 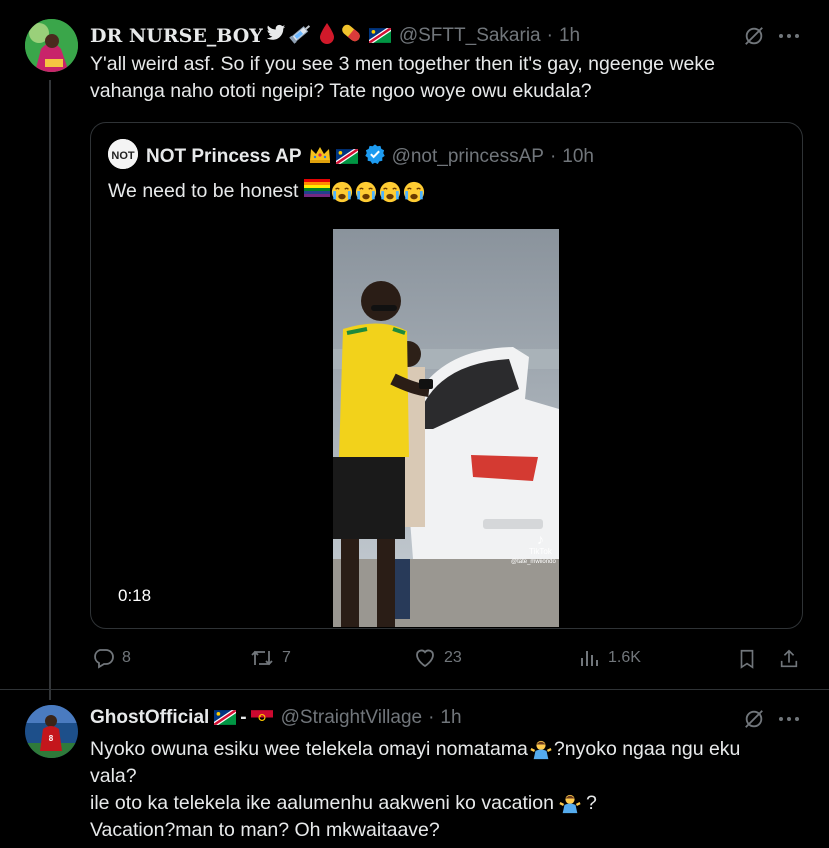 What do you see at coordinates (104, 659) in the screenshot?
I see `reply-icon` at bounding box center [104, 659].